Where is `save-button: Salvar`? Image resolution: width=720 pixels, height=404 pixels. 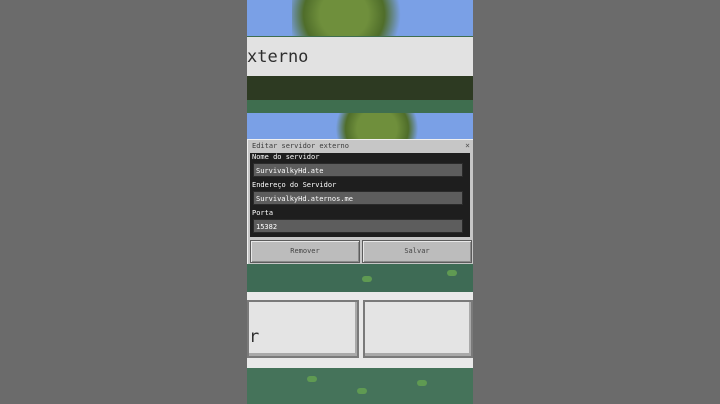
save-button: Salvar is located at coordinates (417, 251).